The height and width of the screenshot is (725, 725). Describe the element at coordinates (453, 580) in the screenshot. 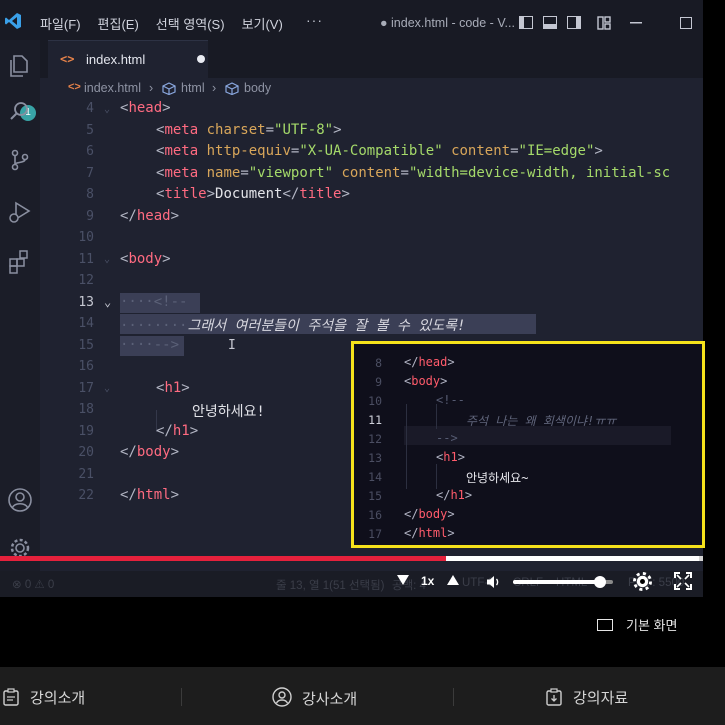

I see `speed-up-icon` at that location.